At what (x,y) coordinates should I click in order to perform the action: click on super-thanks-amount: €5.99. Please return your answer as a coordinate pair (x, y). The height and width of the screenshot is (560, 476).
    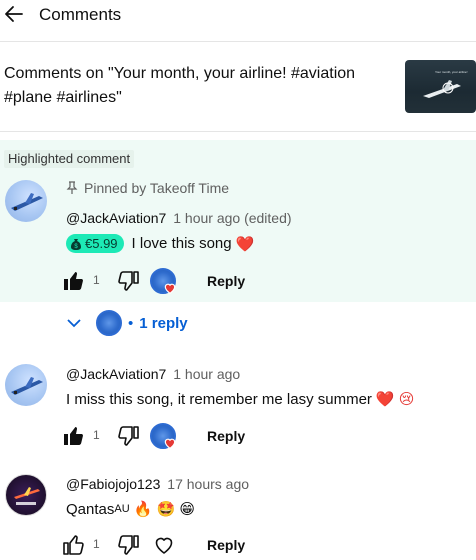
    Looking at the image, I should click on (101, 243).